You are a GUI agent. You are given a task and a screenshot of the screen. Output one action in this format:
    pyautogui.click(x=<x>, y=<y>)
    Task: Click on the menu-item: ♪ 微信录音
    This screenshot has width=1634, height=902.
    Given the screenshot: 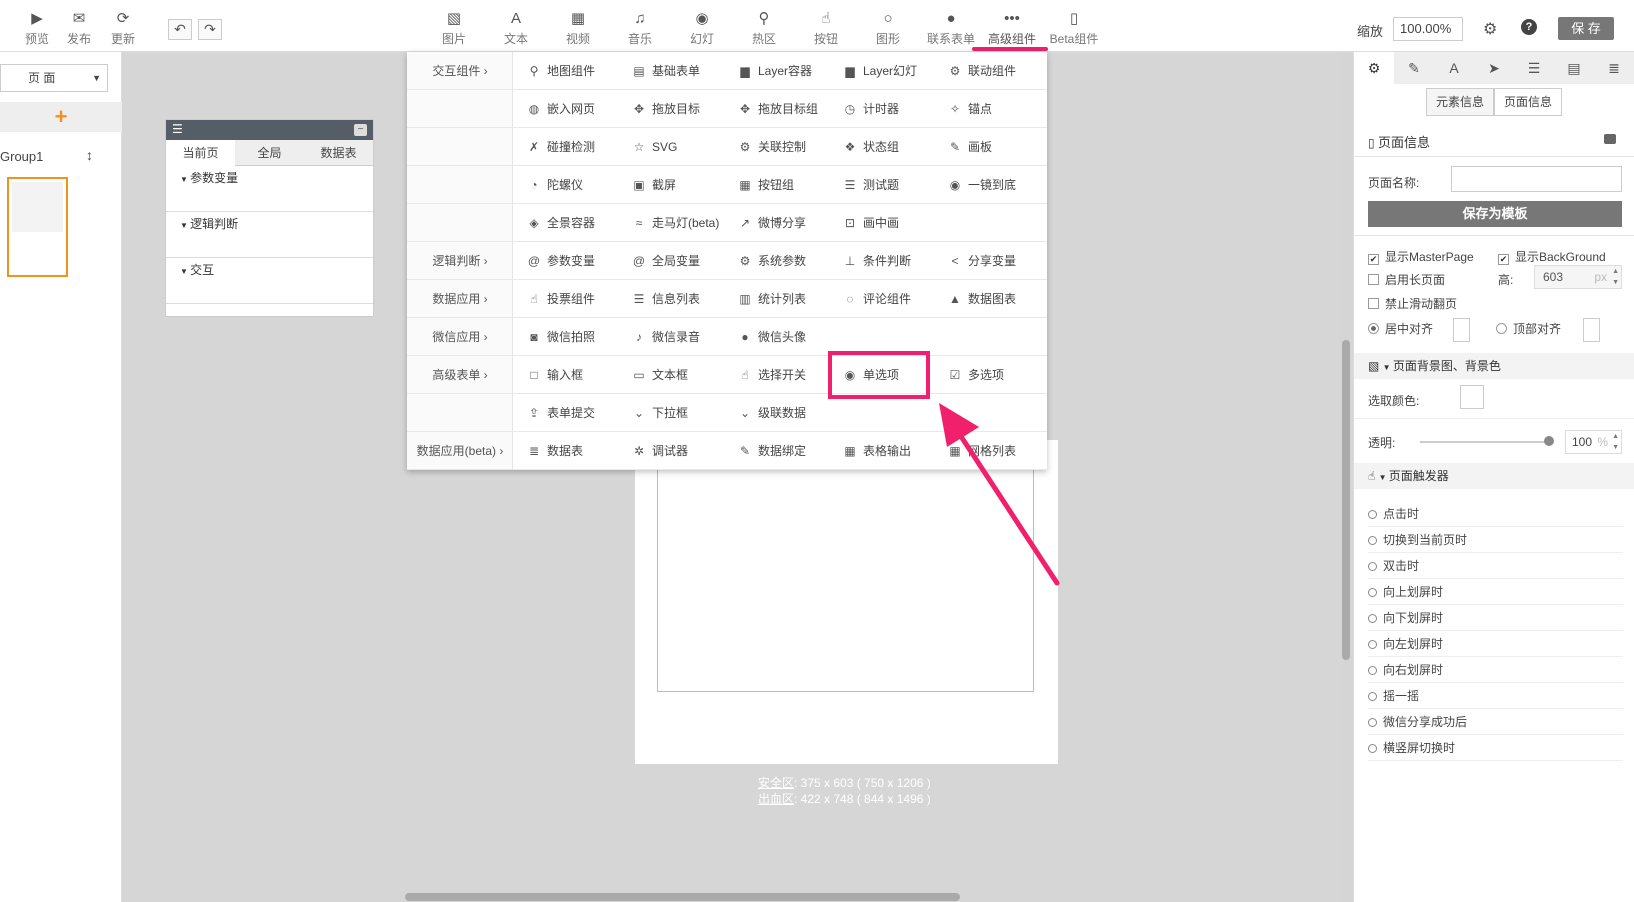 What is the action you would take?
    pyautogui.click(x=666, y=337)
    